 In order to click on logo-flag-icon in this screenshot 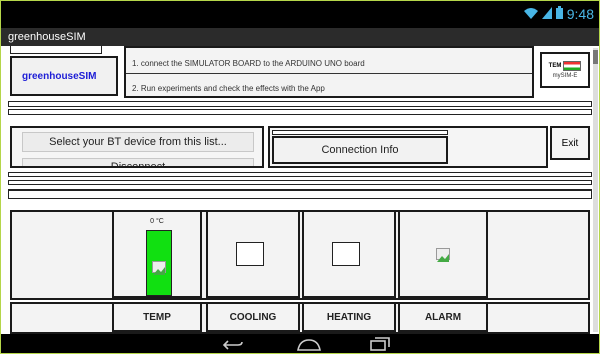, I will do `click(572, 66)`.